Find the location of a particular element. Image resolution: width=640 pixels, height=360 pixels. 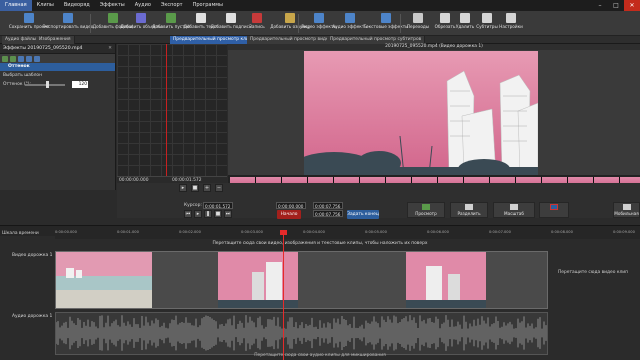

hue-slider is located at coordinates (45, 85).